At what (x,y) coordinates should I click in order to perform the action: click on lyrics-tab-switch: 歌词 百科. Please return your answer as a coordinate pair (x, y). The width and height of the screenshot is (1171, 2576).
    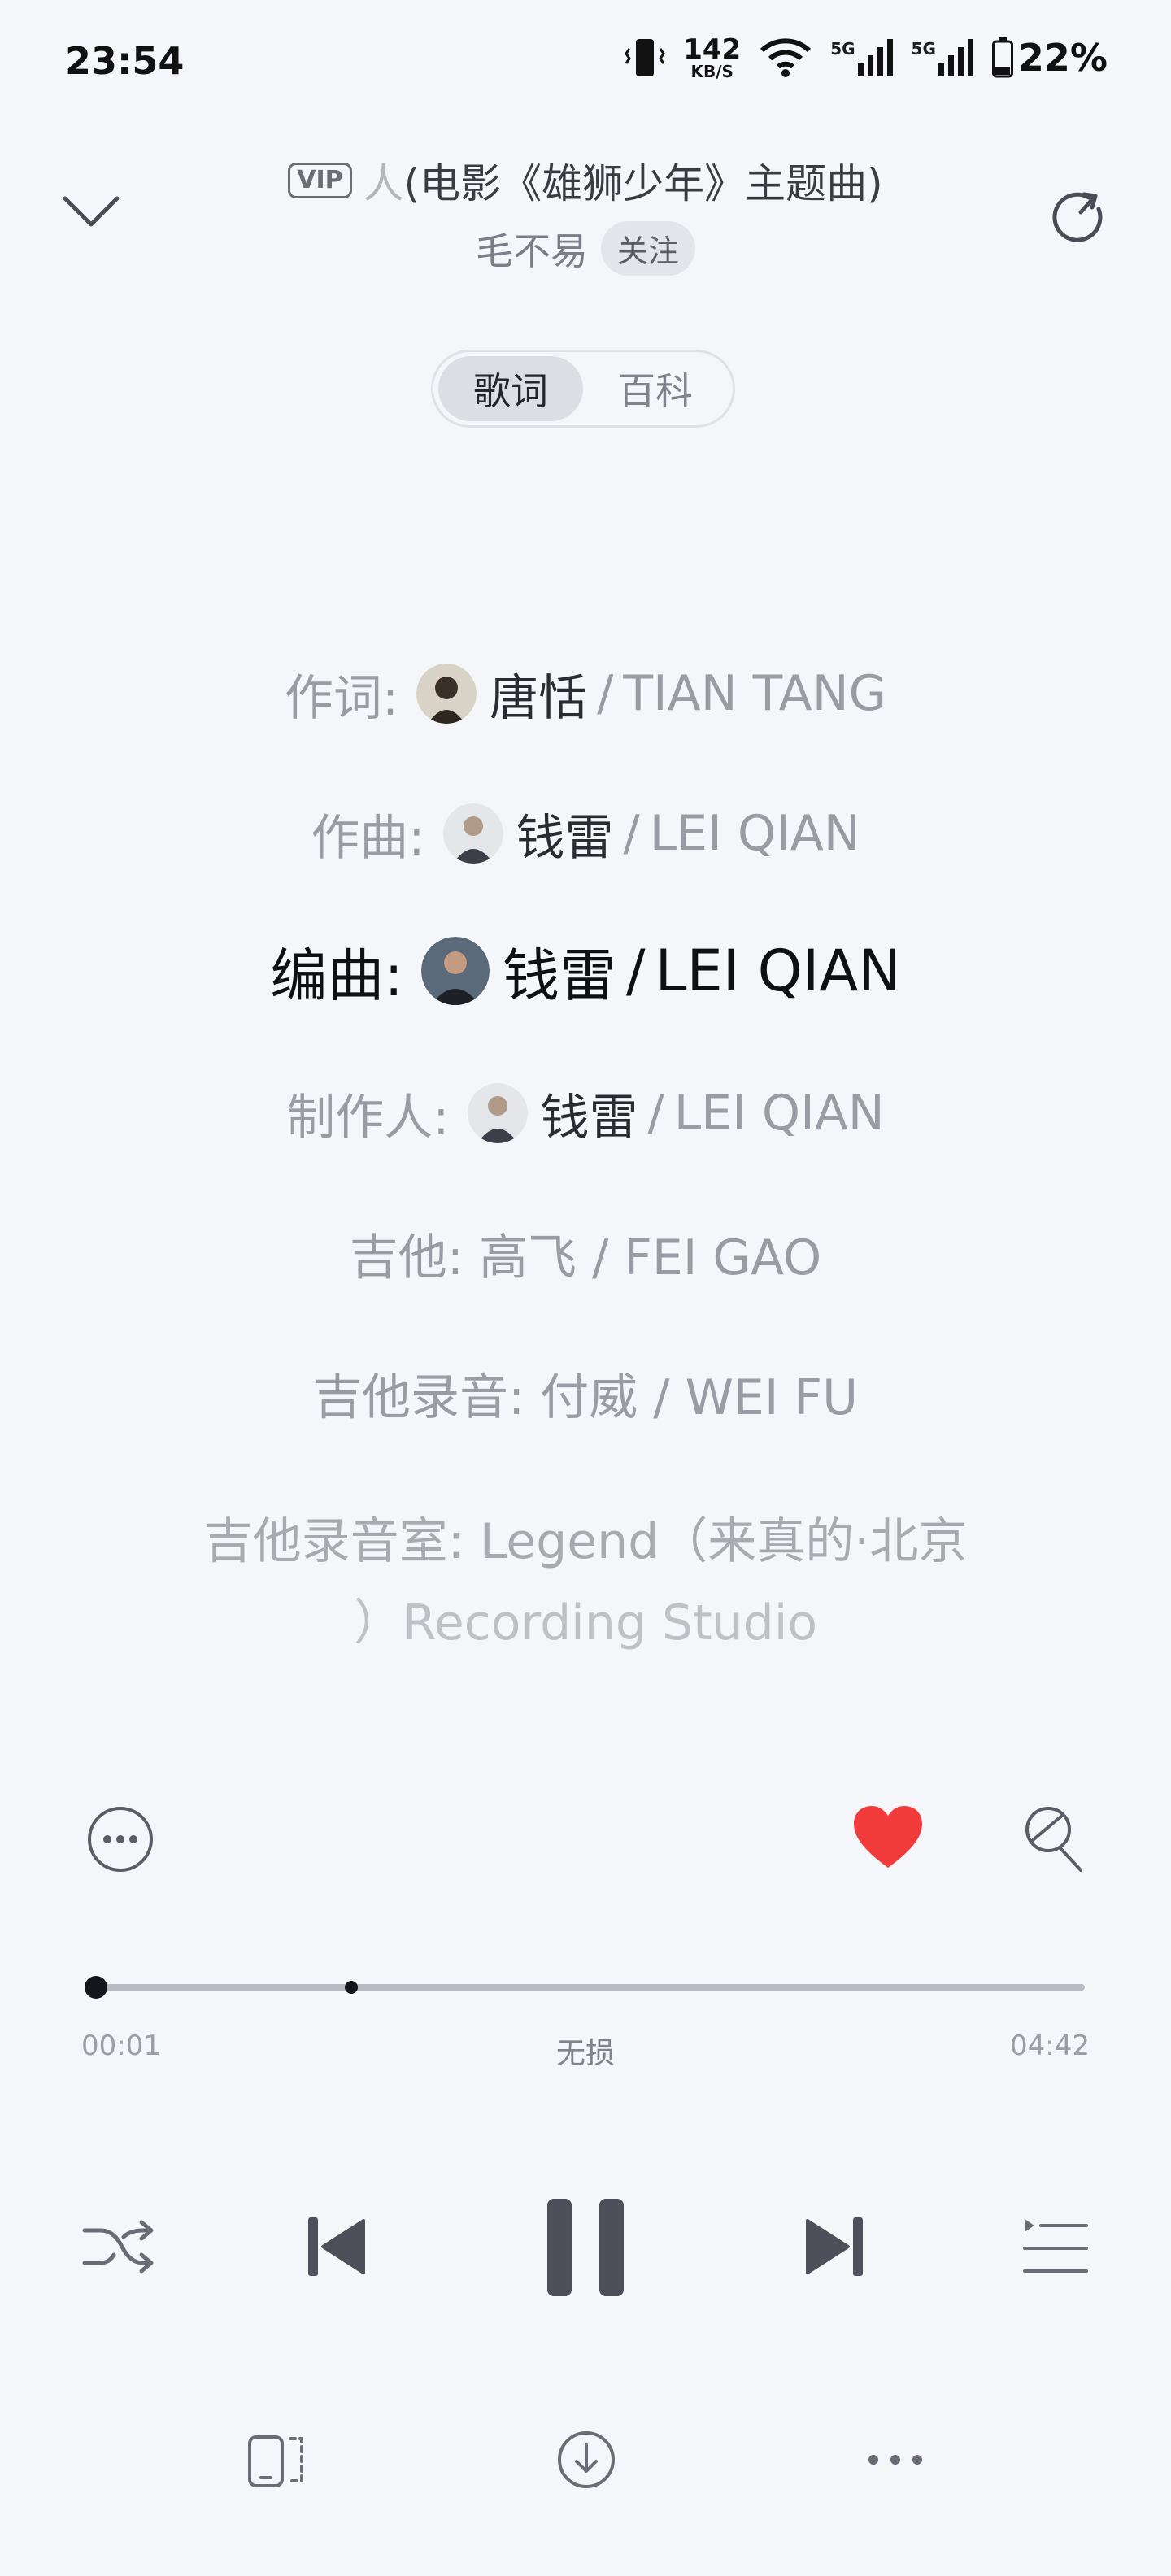
    Looking at the image, I should click on (583, 389).